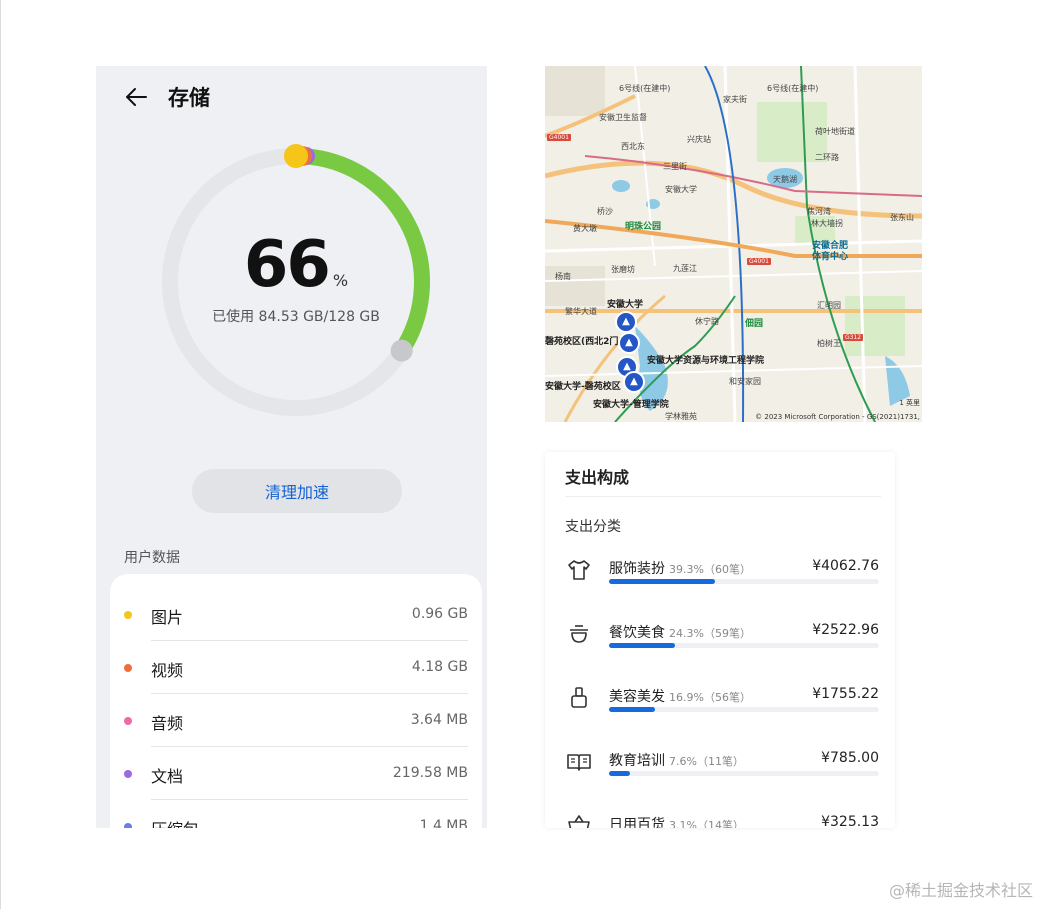 This screenshot has width=1041, height=909. What do you see at coordinates (605, 211) in the screenshot?
I see `map-label: 桥沙` at bounding box center [605, 211].